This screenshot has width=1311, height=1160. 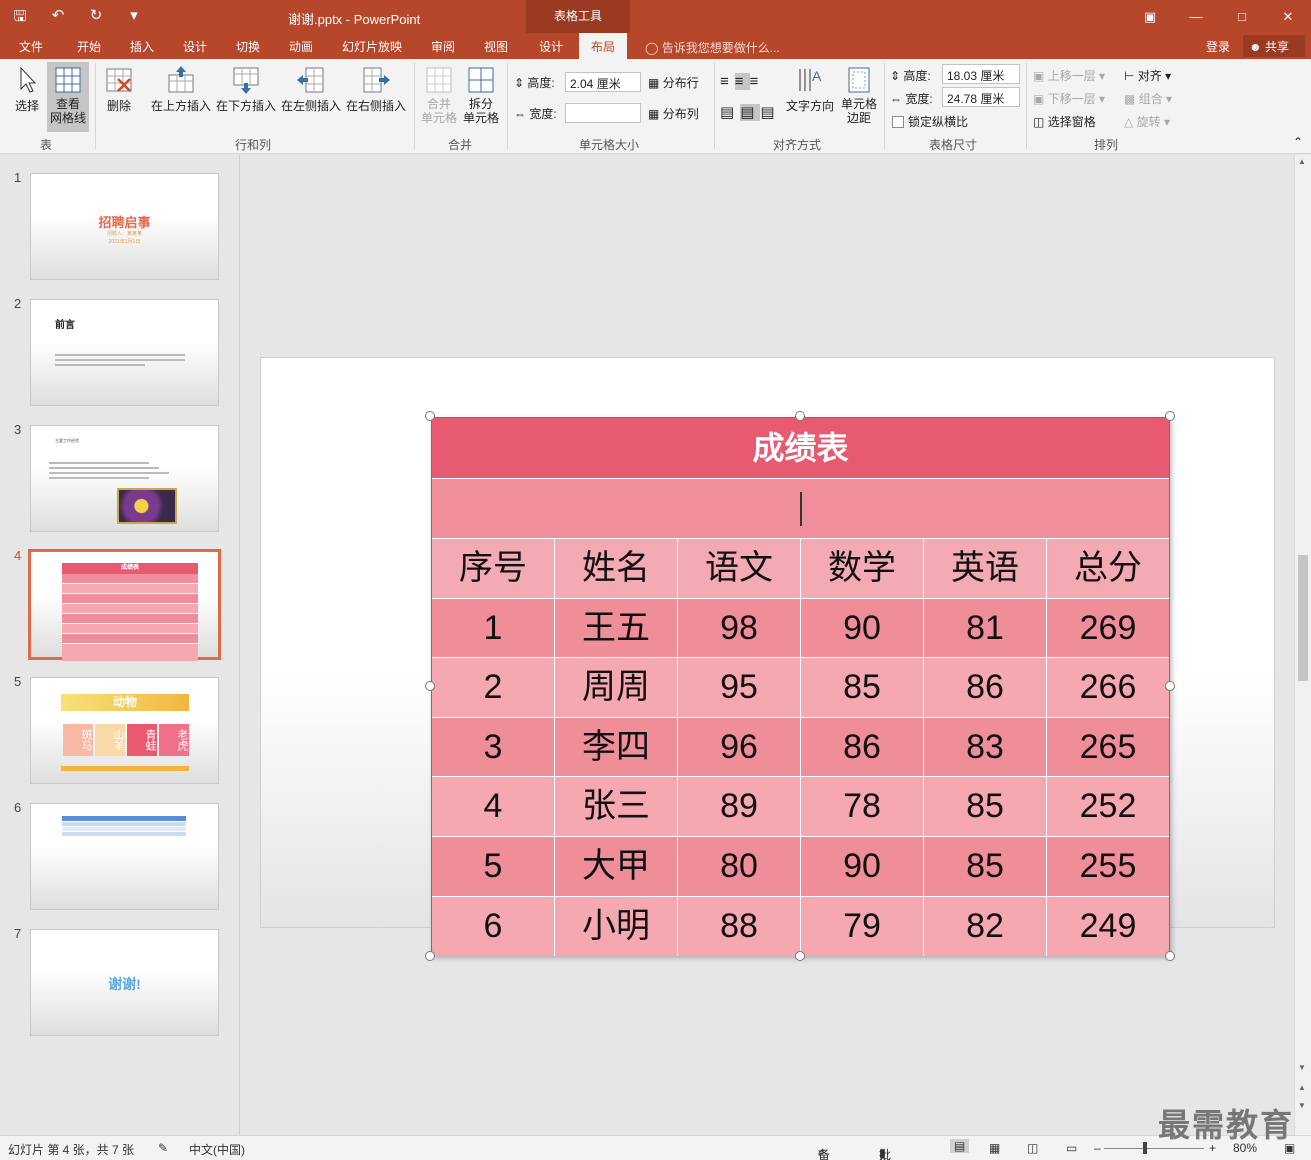 I want to click on table-cell: 78, so click(x=862, y=806).